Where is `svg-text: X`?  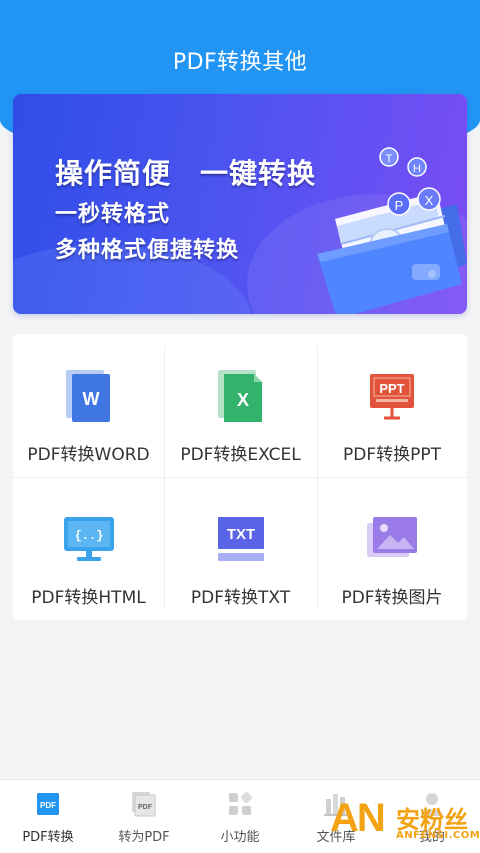
svg-text: X is located at coordinates (242, 400).